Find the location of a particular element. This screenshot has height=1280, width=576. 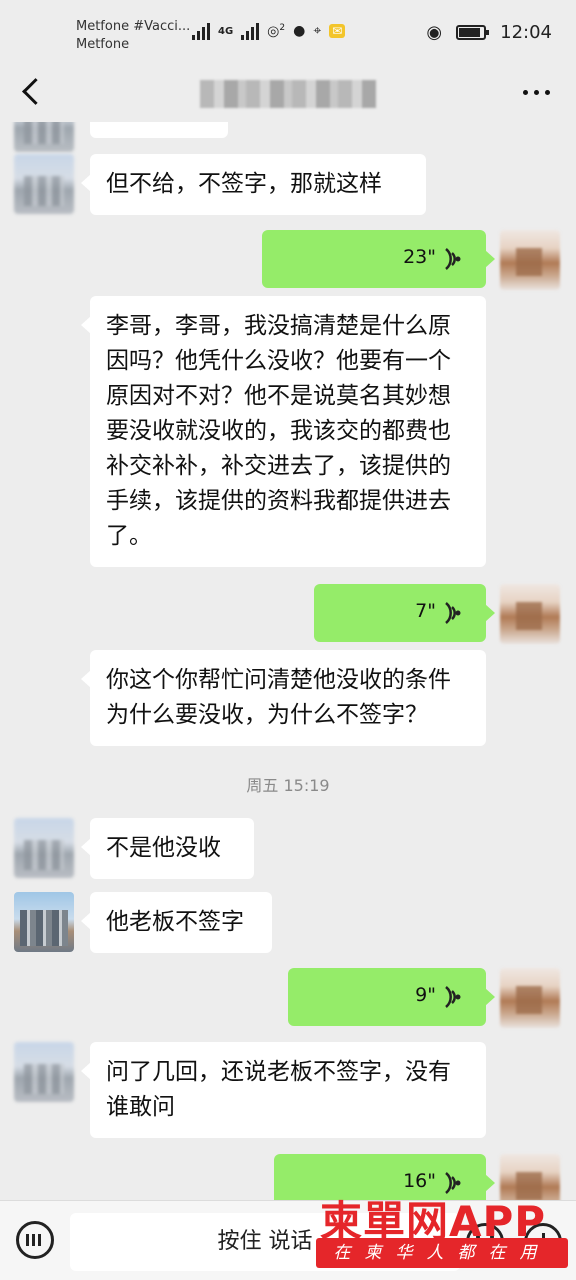

message-text: 不是他没收 is located at coordinates (163, 848).